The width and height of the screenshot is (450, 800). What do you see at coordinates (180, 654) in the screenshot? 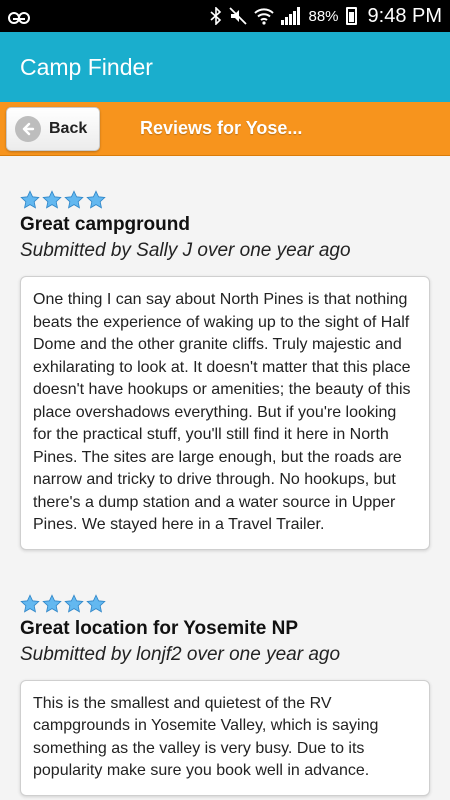
I see `review-meta: Submitted by lonjf2 over one year ago` at bounding box center [180, 654].